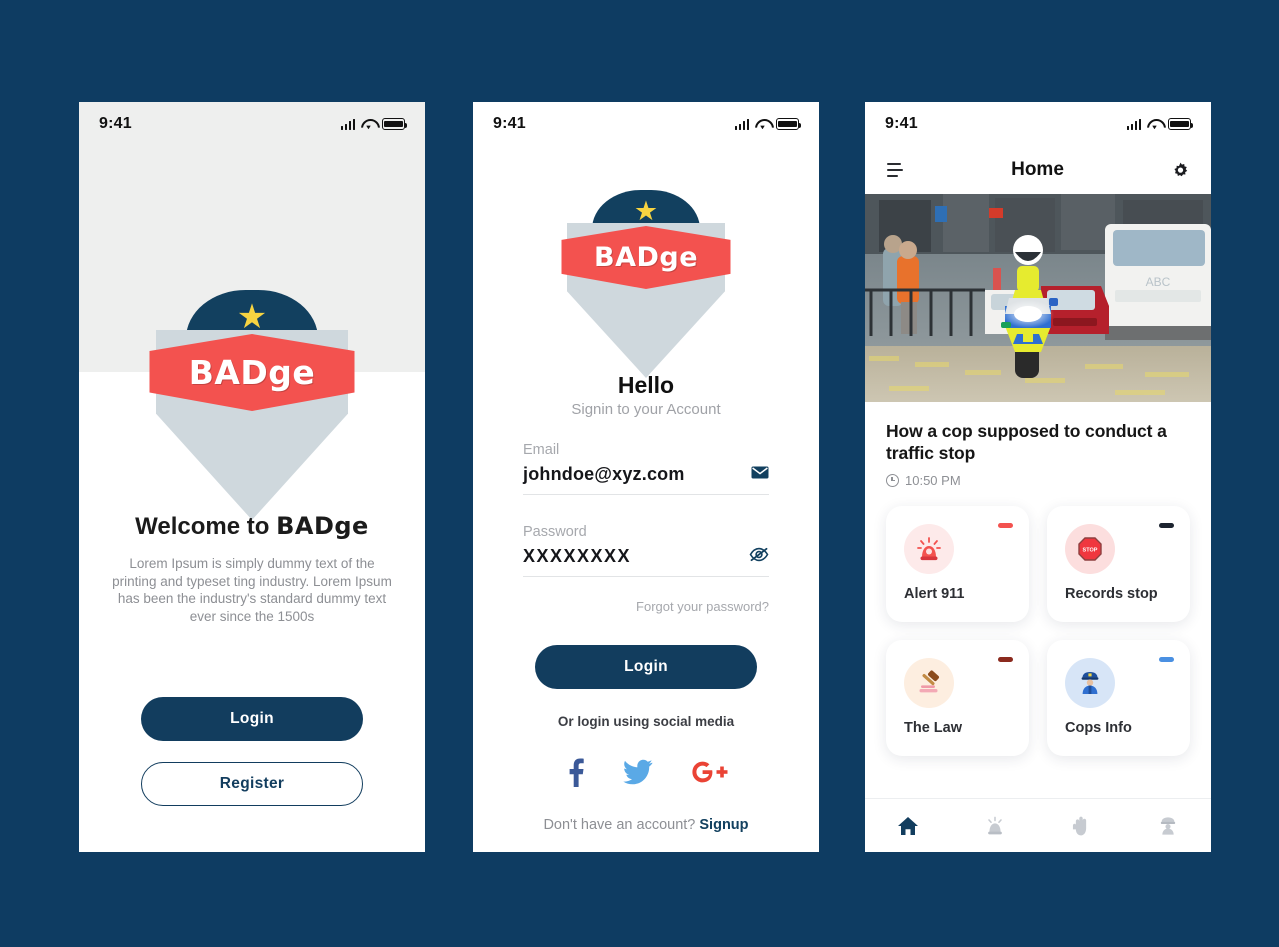 This screenshot has width=1279, height=947. Describe the element at coordinates (759, 556) in the screenshot. I see `eye-off-icon` at that location.